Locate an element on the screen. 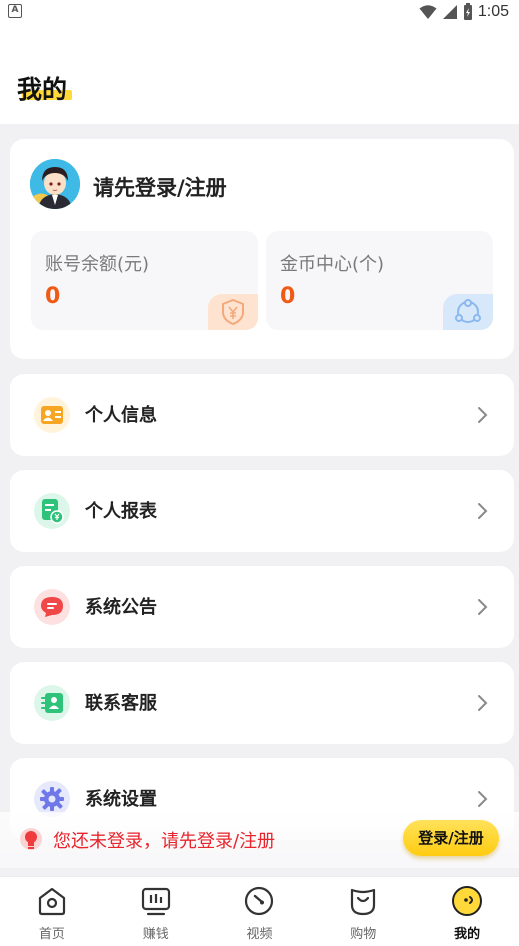  profile-face-icon is located at coordinates (467, 901).